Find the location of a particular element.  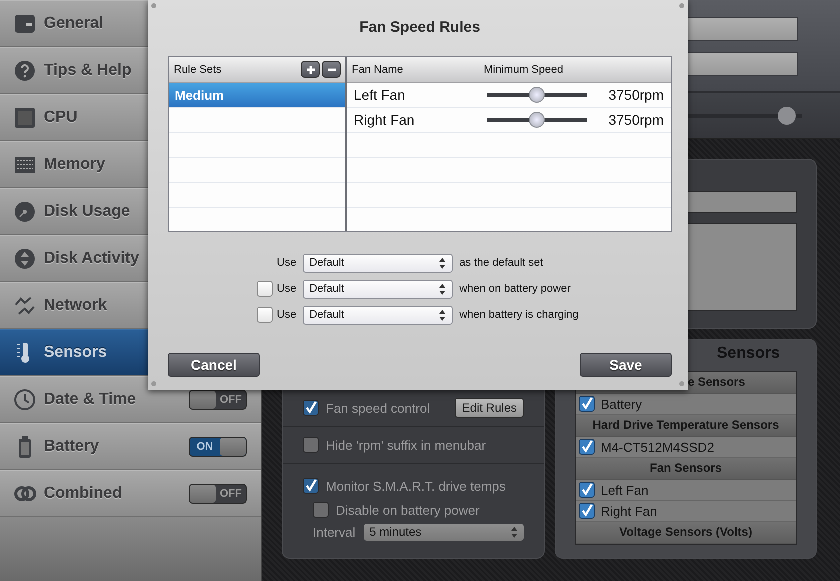

option-label: Disable on battery power is located at coordinates (408, 510).